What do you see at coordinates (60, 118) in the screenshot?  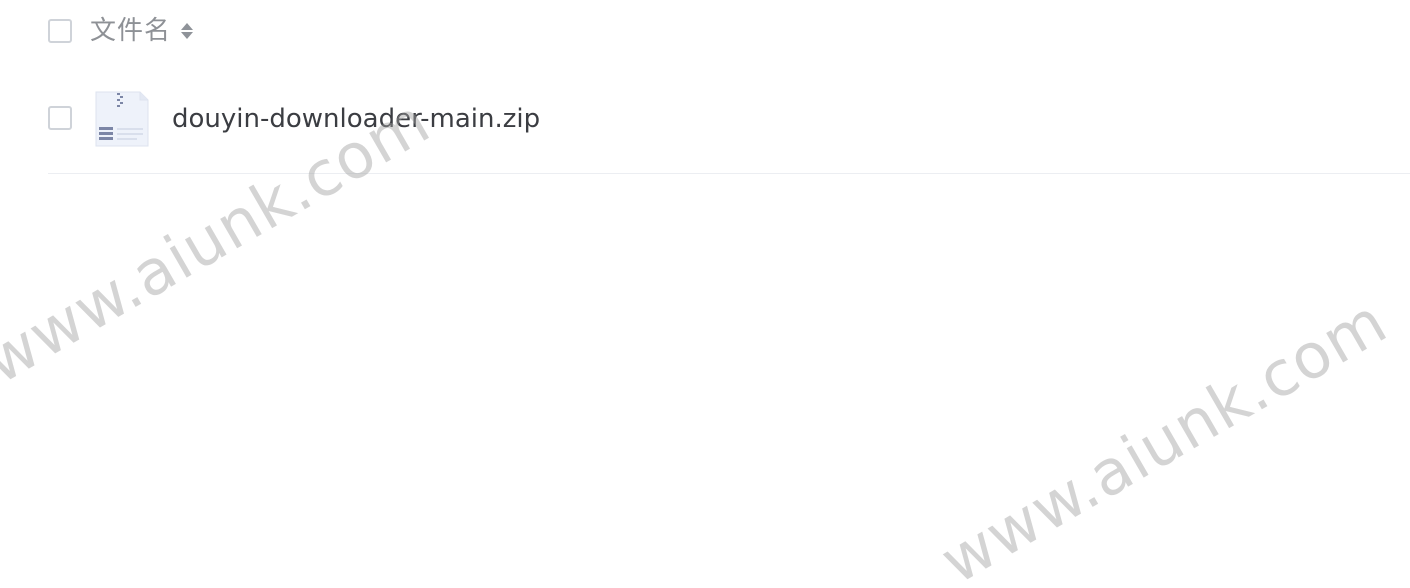 I see `row-checkbox` at bounding box center [60, 118].